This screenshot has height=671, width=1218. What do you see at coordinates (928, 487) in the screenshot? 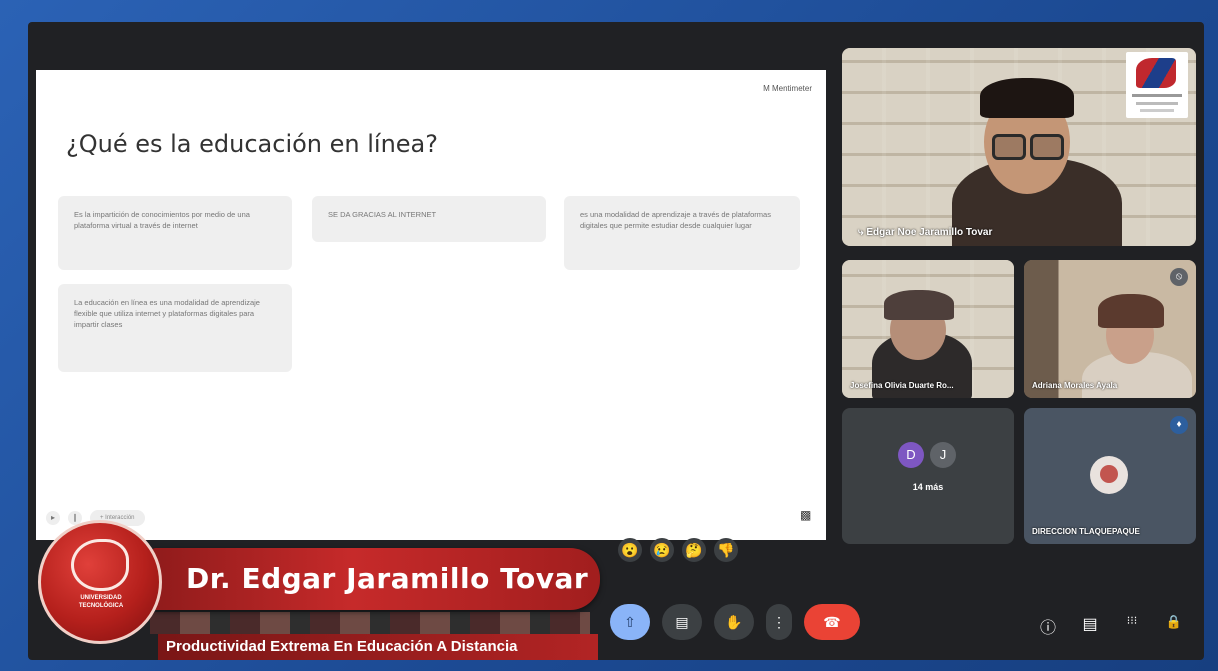
I see `more-count-label: 14 más` at bounding box center [928, 487].